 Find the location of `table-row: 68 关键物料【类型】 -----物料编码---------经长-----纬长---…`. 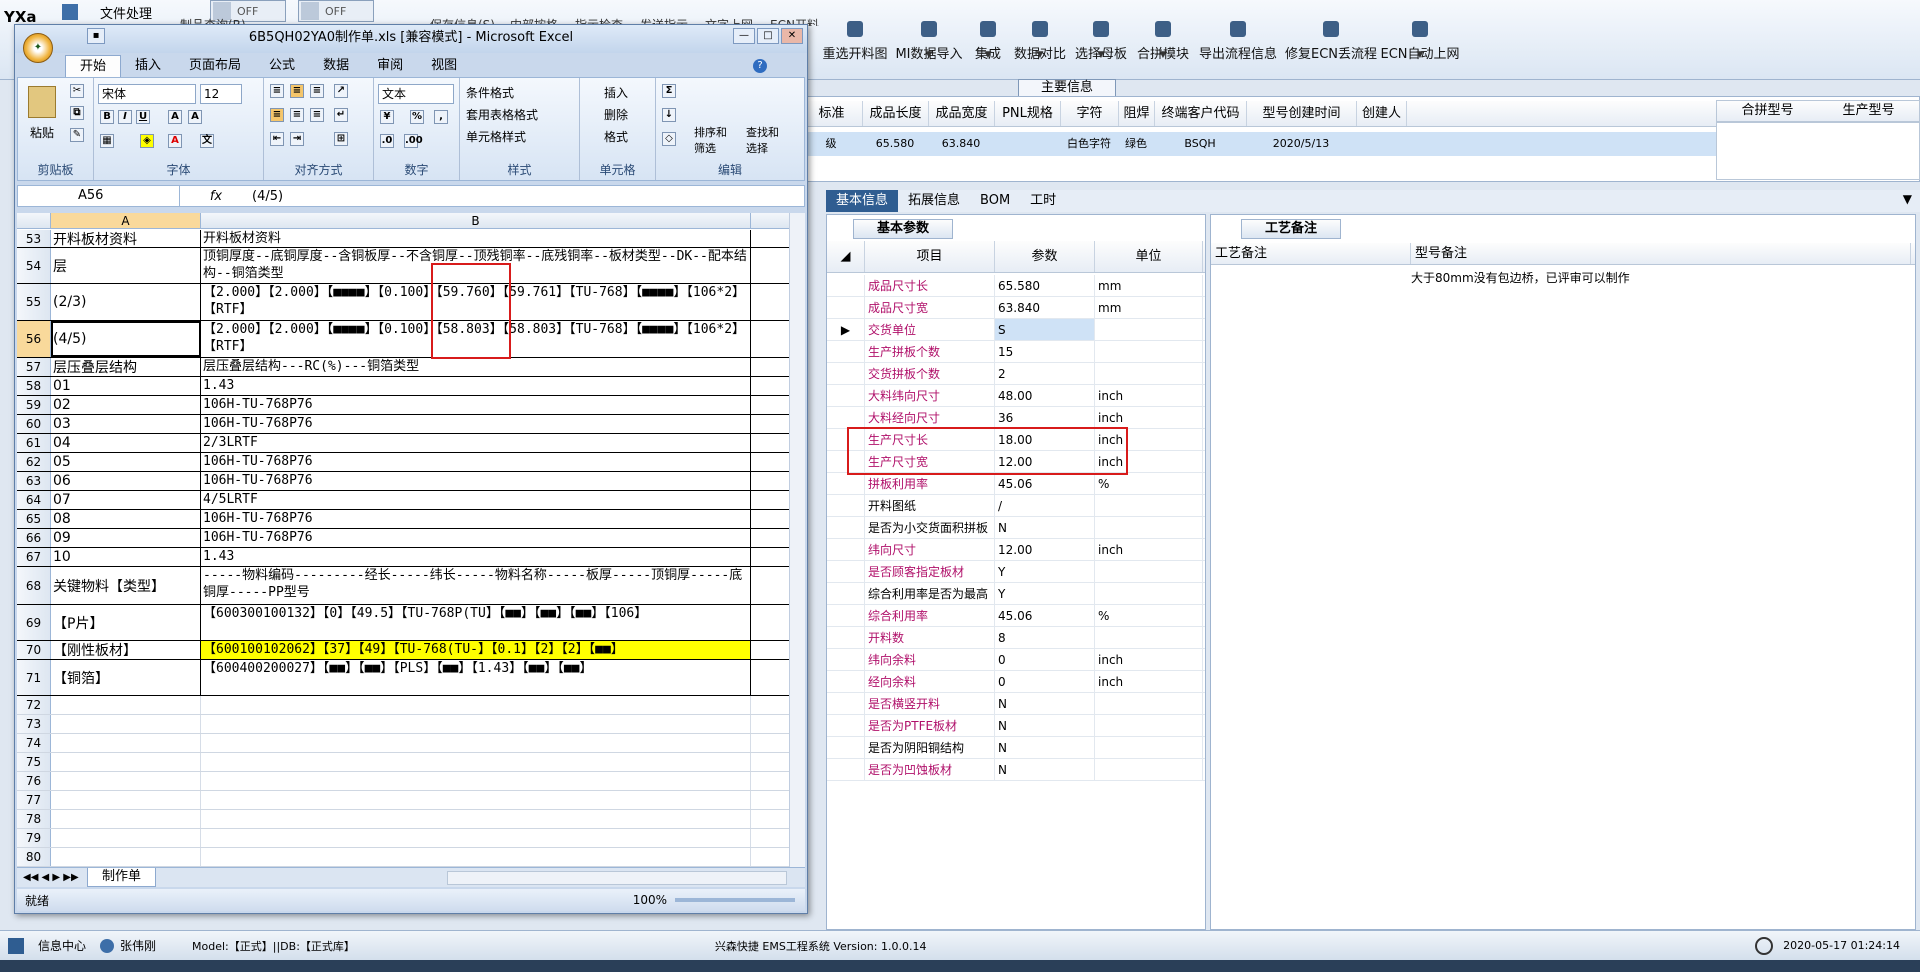

table-row: 68 关键物料【类型】 -----物料编码---------经长-----纬长---… is located at coordinates (403, 586).